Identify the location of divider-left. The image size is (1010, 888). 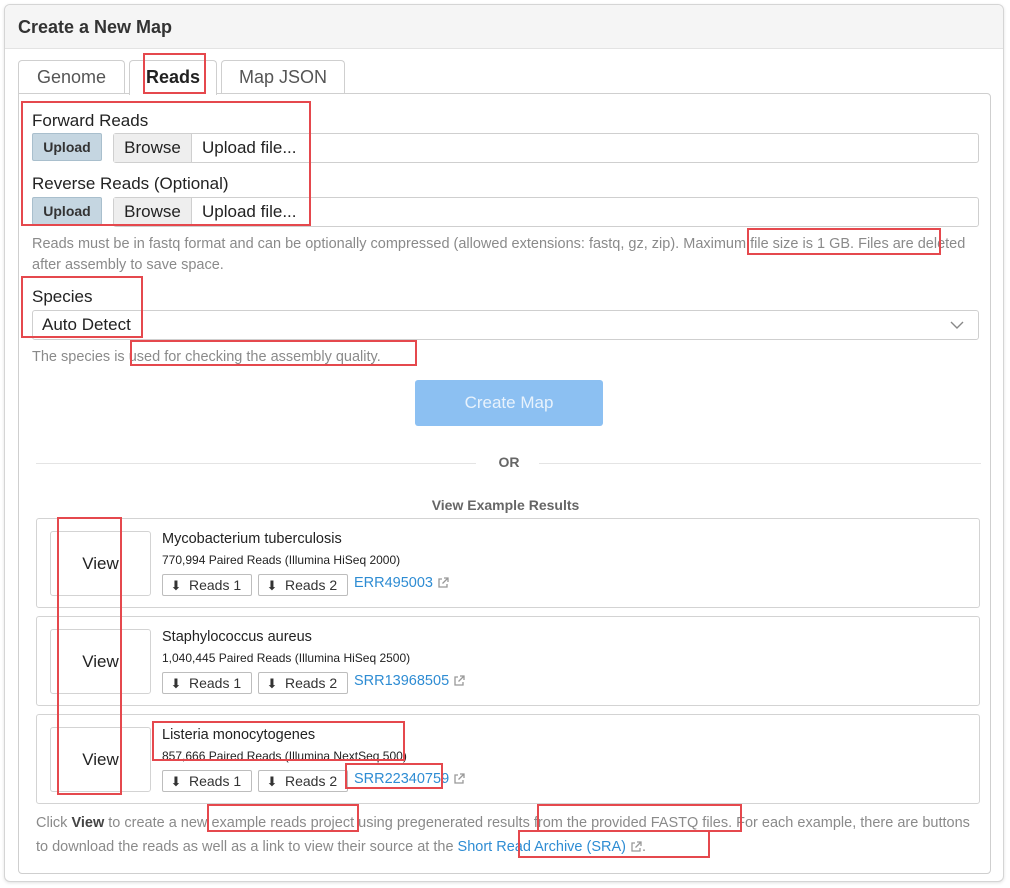
(256, 463).